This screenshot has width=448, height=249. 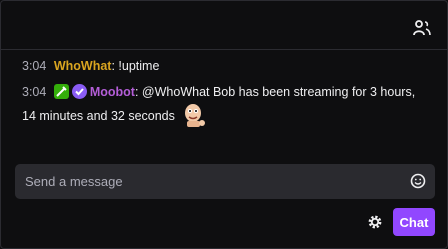 I want to click on users-icon, so click(x=422, y=28).